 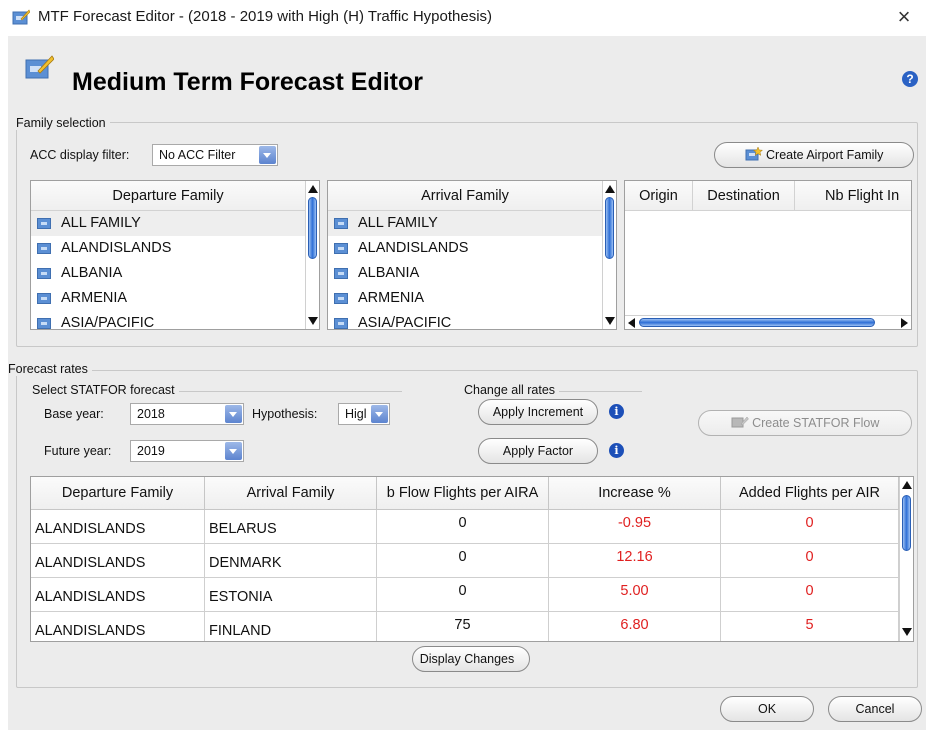 I want to click on cell-increase: 5.00, so click(x=635, y=595).